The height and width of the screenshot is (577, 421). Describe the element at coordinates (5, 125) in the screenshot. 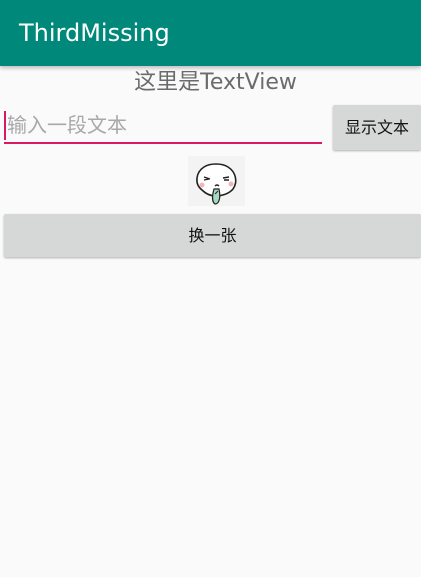

I see `text-cursor` at that location.